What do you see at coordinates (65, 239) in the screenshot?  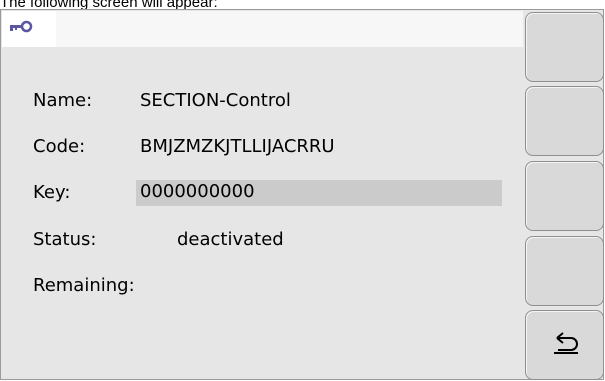 I see `status-label: Status:` at bounding box center [65, 239].